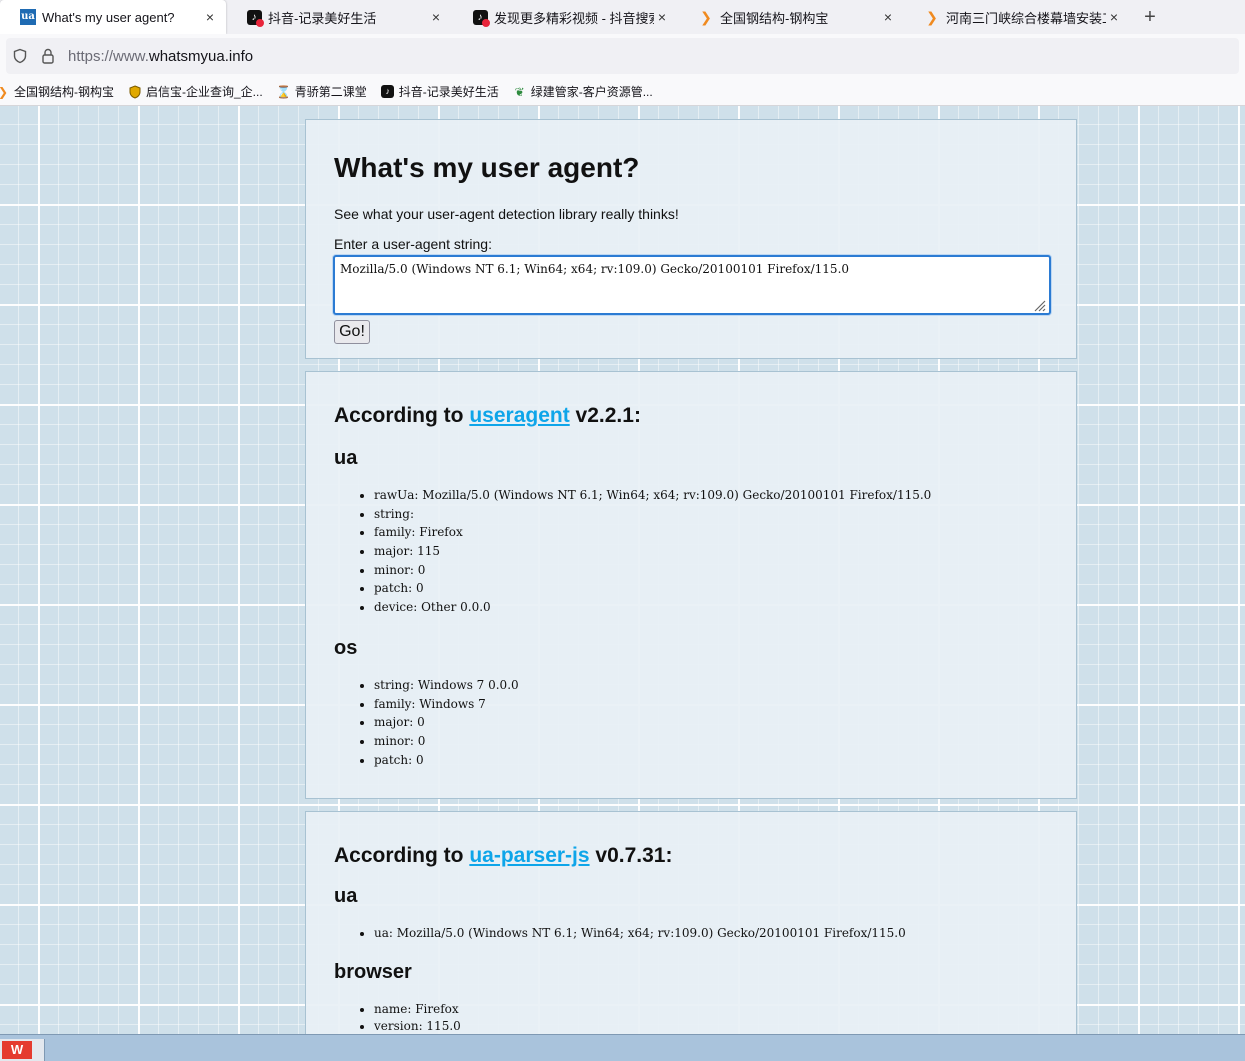 The image size is (1245, 1061). What do you see at coordinates (652, 532) in the screenshot?
I see `list-item: family: Firefox` at bounding box center [652, 532].